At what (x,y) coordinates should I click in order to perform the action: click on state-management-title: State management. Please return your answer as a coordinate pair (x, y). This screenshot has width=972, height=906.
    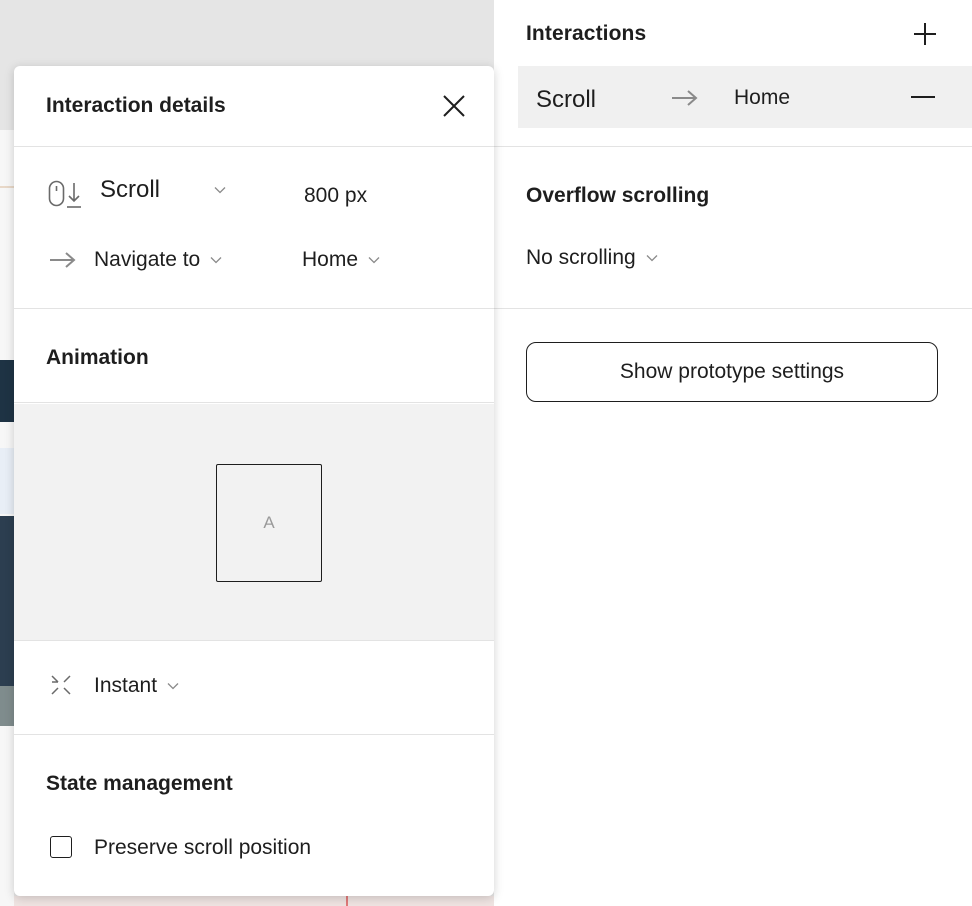
    Looking at the image, I should click on (139, 783).